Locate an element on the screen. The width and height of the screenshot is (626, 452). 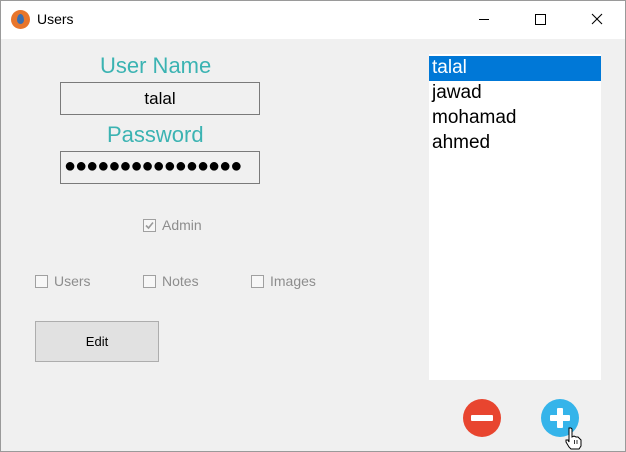
maximize-button is located at coordinates (540, 20).